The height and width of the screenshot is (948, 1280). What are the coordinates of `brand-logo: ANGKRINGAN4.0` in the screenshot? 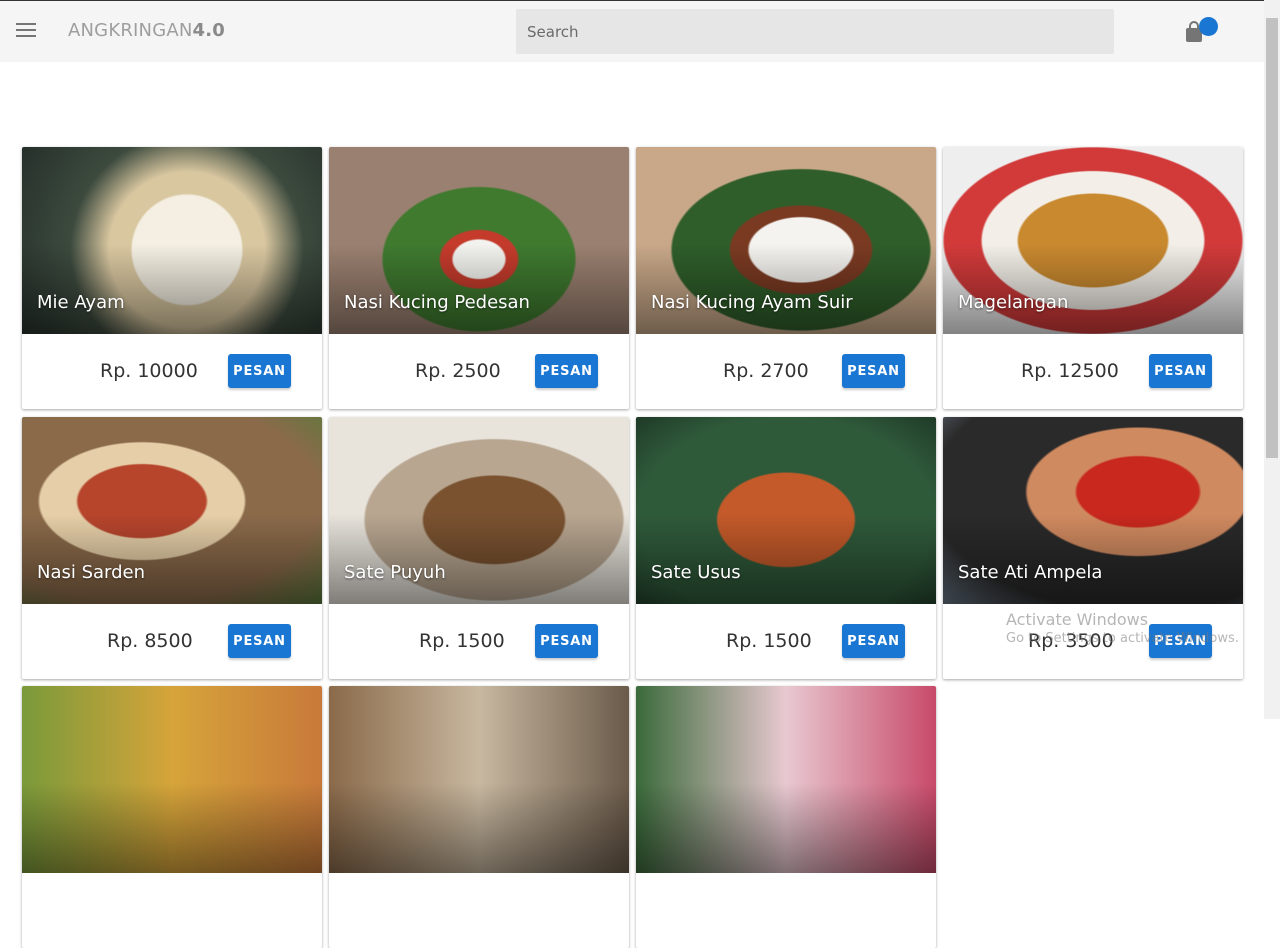 It's located at (146, 30).